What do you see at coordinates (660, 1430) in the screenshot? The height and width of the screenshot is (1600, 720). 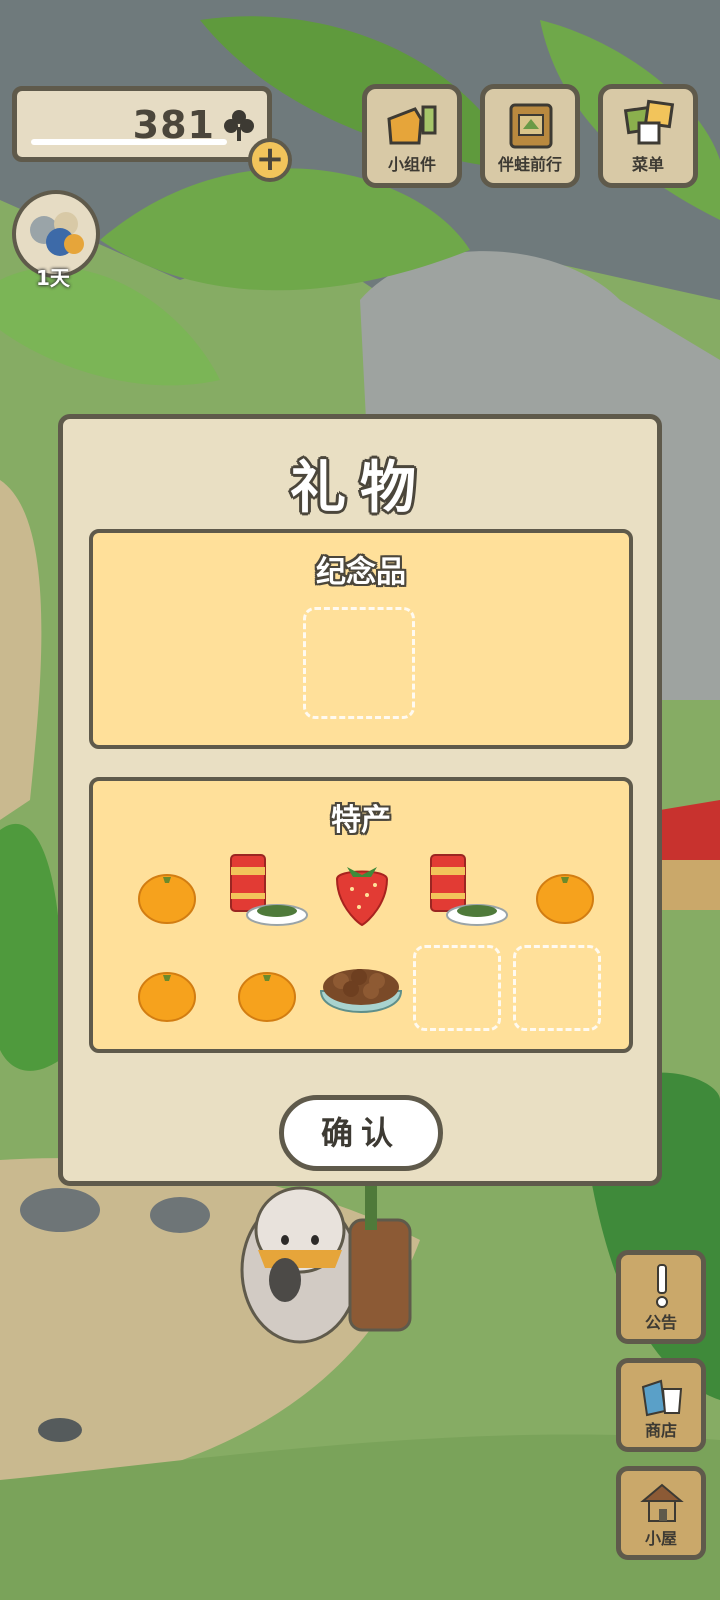 I see `shop-label: 商店` at bounding box center [660, 1430].